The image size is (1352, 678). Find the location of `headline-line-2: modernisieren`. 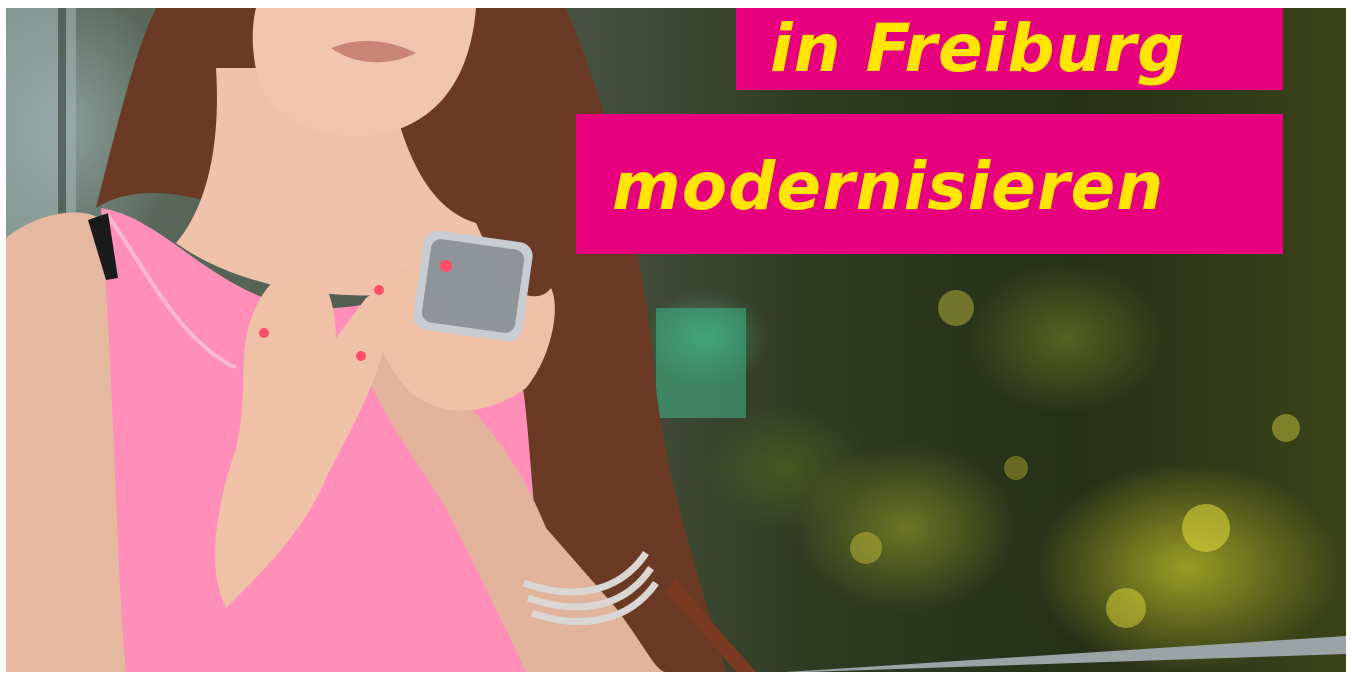

headline-line-2: modernisieren is located at coordinates (929, 184).